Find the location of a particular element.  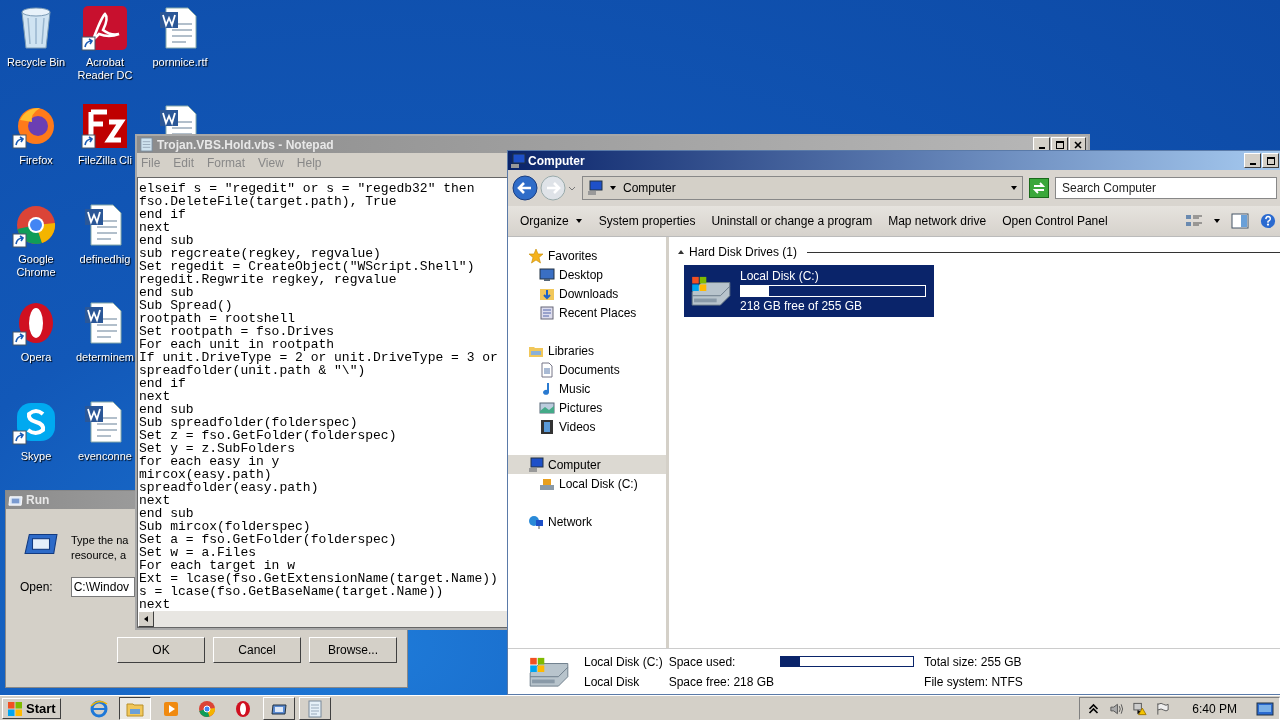

window-title: Trojan.VBS.Hold.vbs - Notepad is located at coordinates (245, 144).